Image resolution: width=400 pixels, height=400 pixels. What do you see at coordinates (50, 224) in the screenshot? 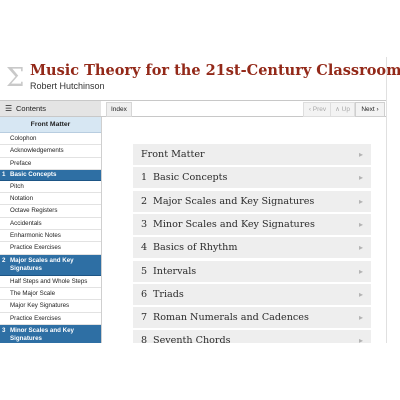
I see `toc-item: Accidentals` at bounding box center [50, 224].